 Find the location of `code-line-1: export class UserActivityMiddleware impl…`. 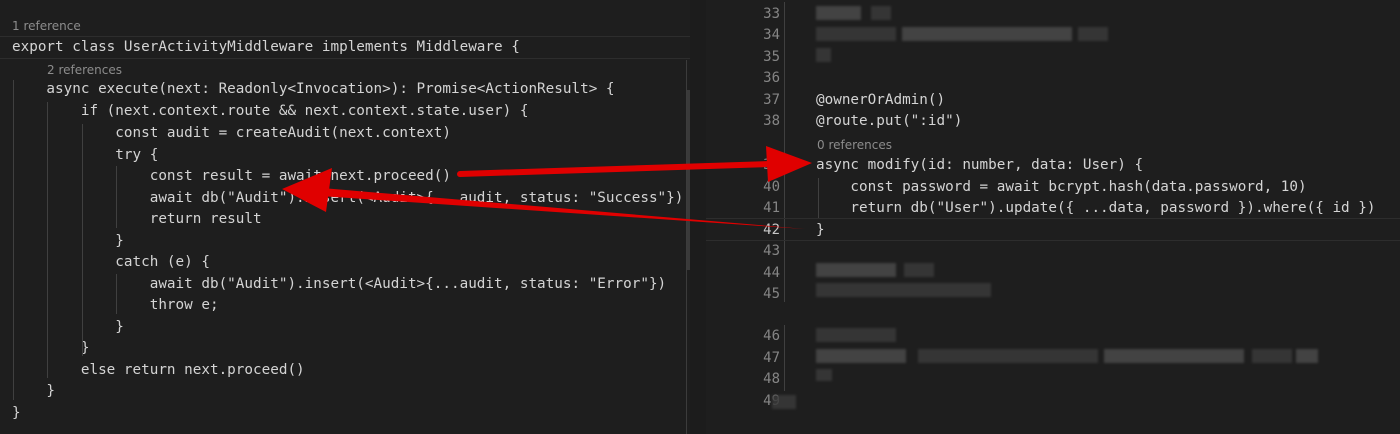

code-line-1: export class UserActivityMiddleware impl… is located at coordinates (266, 47).